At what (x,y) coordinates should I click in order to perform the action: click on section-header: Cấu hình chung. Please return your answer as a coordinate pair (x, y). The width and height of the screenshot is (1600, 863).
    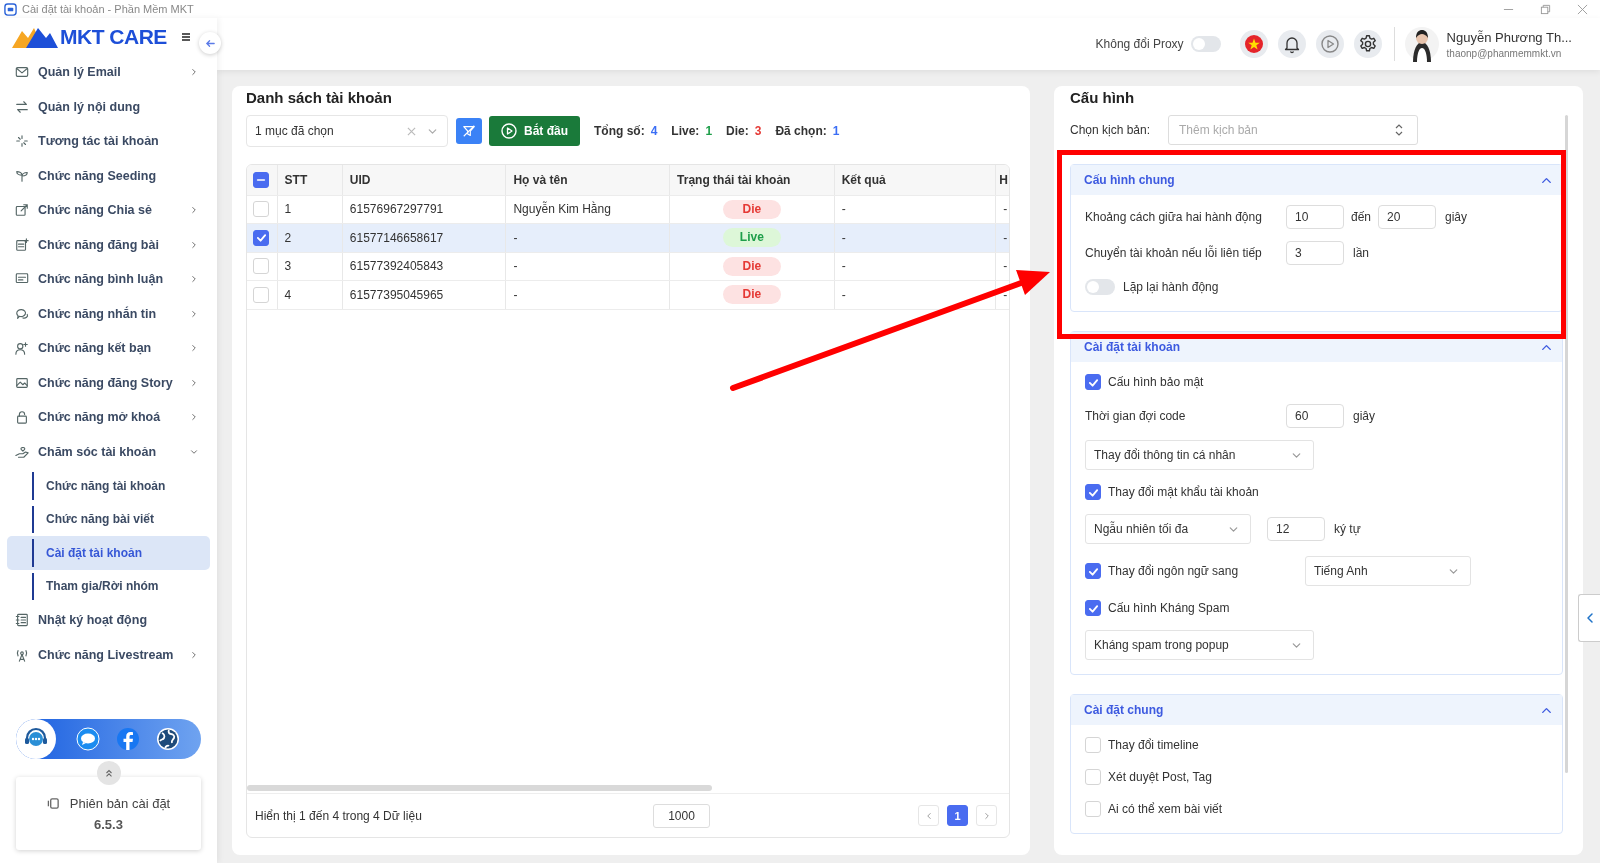
    Looking at the image, I should click on (1316, 180).